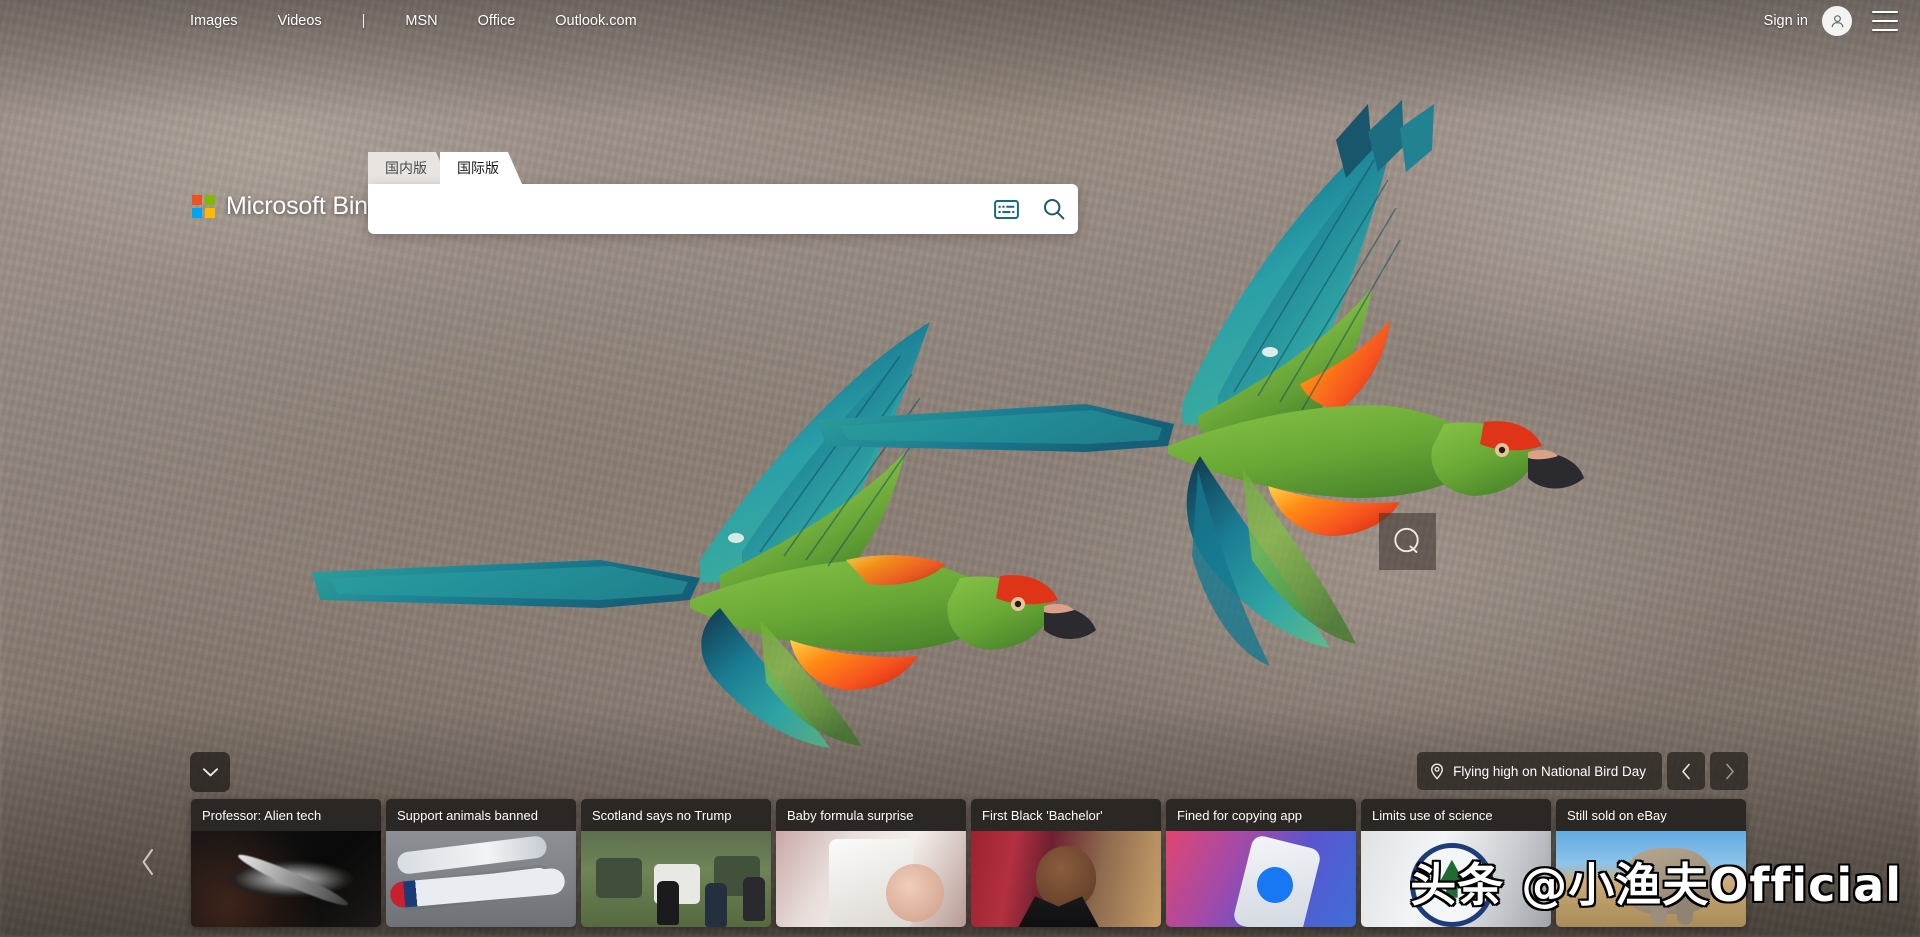  What do you see at coordinates (203, 206) in the screenshot?
I see `microsoft-logo-icon` at bounding box center [203, 206].